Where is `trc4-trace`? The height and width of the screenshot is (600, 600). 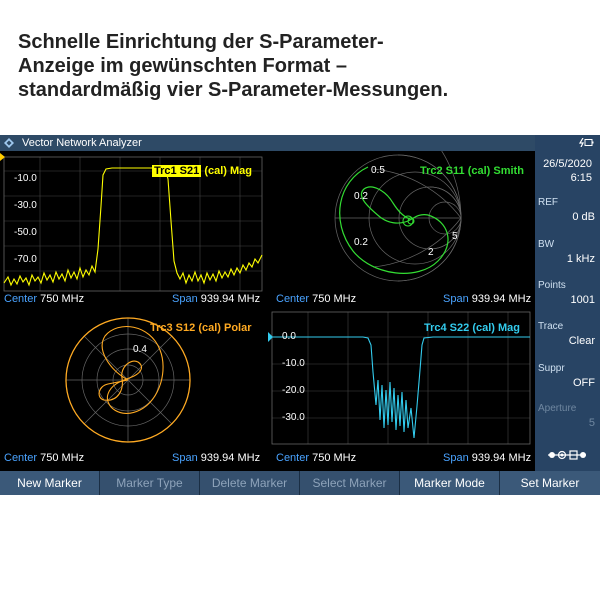 trc4-trace is located at coordinates (401, 387).